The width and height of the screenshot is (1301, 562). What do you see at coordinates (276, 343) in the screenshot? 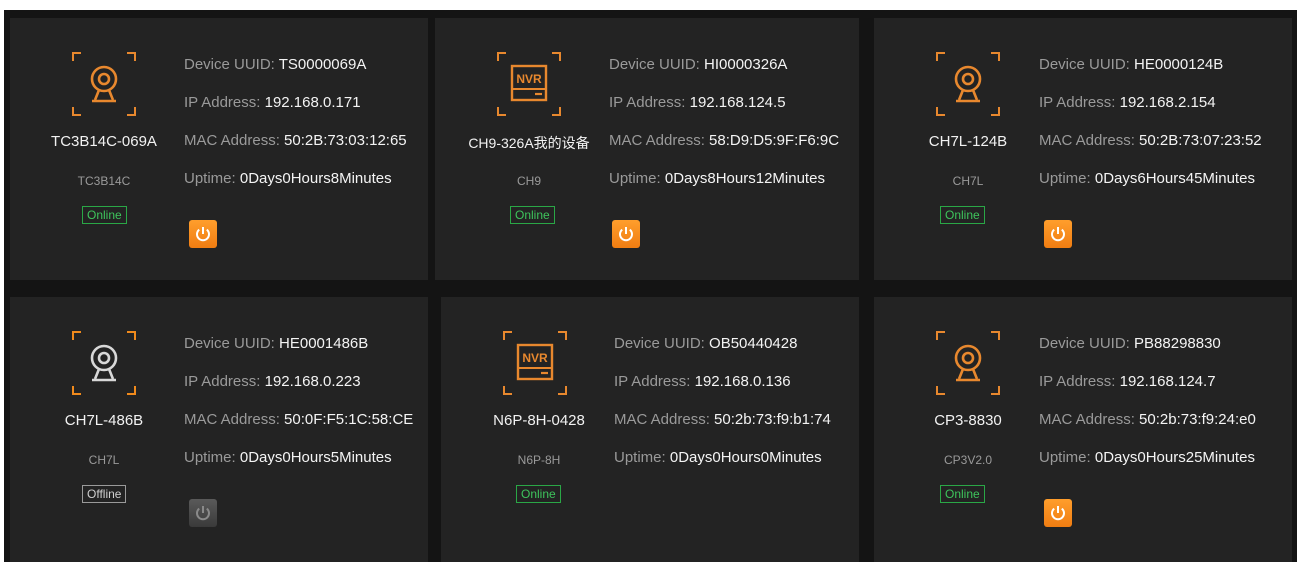
I see `uuid-row: Device UUID: HE0001486B` at bounding box center [276, 343].